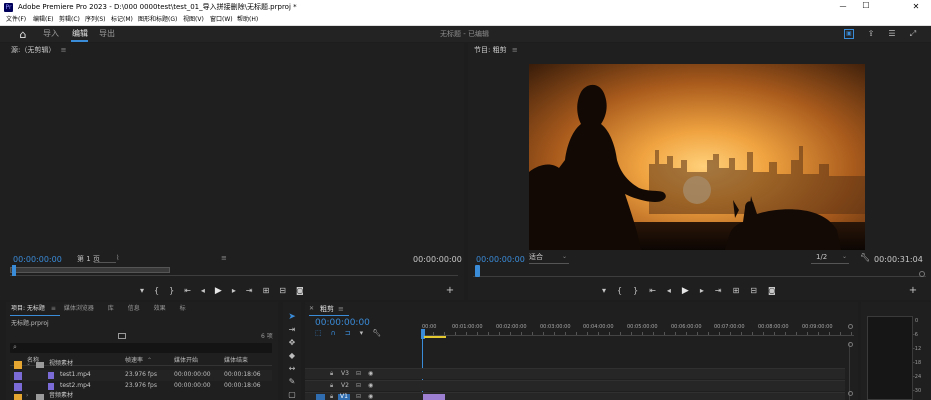  Describe the element at coordinates (311, 309) in the screenshot. I see `timeline-close-icon: ✕` at that location.